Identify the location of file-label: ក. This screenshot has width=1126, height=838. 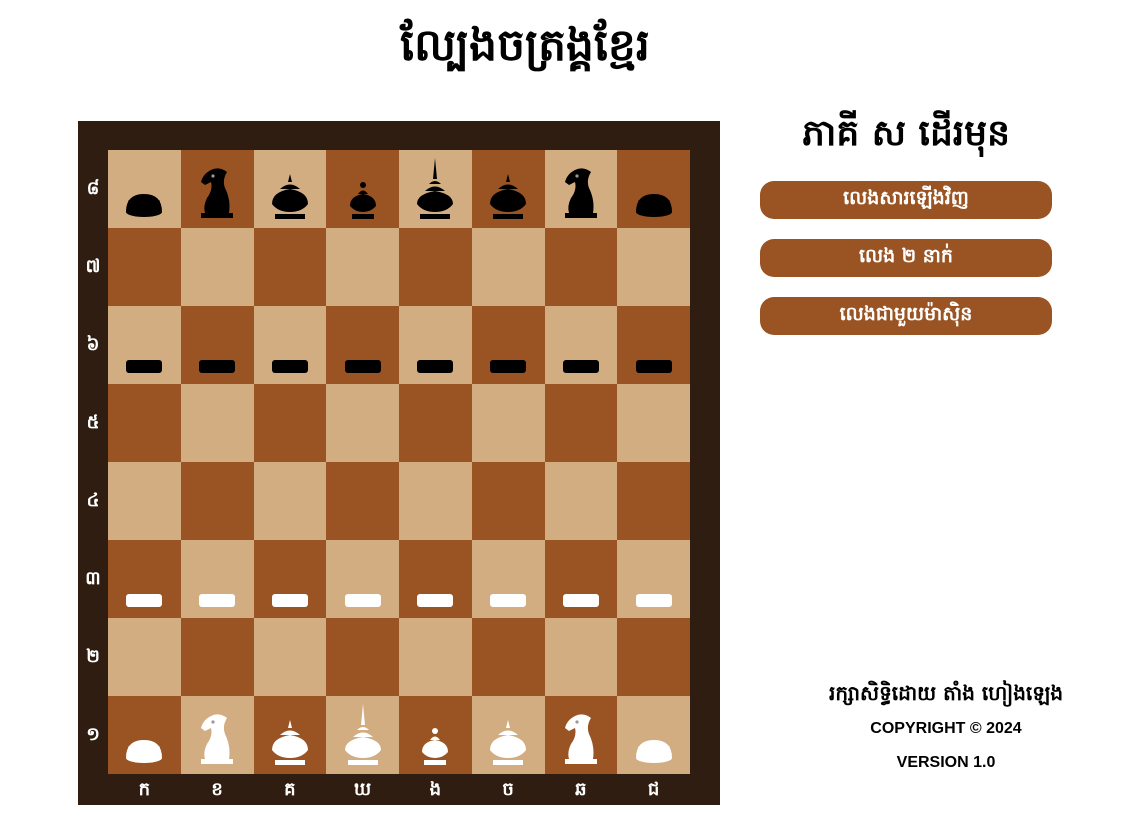
(144, 789).